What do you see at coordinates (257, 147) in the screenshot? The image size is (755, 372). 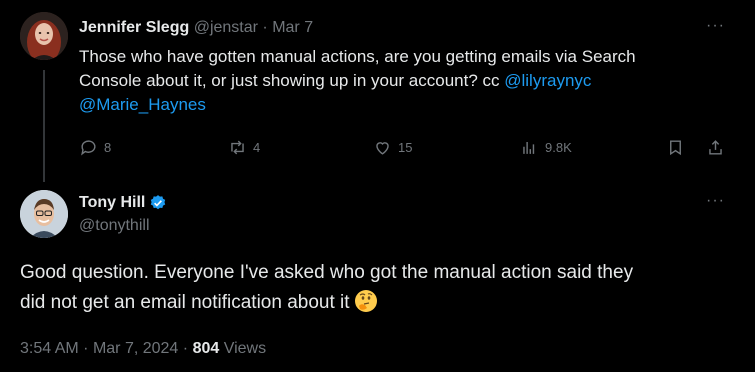 I see `repost-count: 4` at bounding box center [257, 147].